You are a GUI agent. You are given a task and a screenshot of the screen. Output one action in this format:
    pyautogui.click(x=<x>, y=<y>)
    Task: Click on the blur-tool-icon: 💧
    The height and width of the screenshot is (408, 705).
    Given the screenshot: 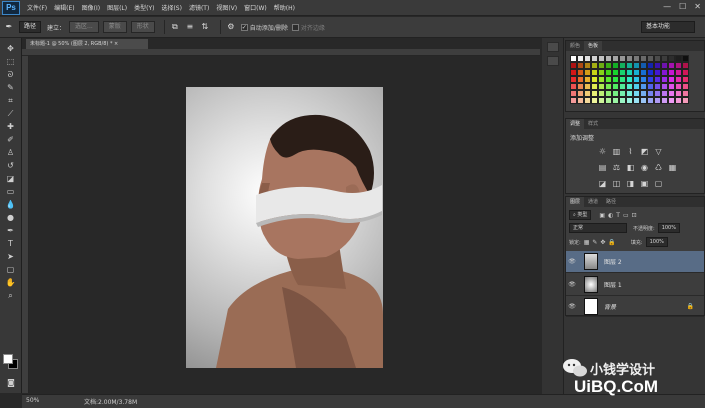 What is the action you would take?
    pyautogui.click(x=11, y=205)
    